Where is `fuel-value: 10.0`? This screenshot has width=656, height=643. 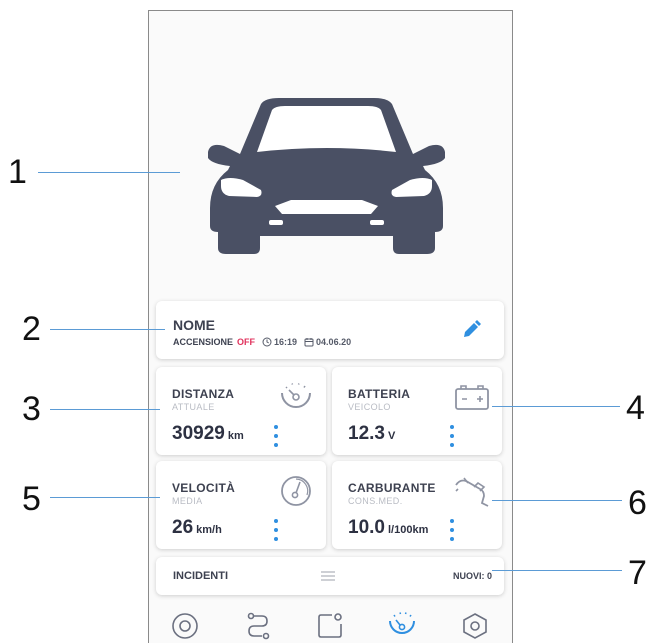
fuel-value: 10.0 is located at coordinates (366, 527).